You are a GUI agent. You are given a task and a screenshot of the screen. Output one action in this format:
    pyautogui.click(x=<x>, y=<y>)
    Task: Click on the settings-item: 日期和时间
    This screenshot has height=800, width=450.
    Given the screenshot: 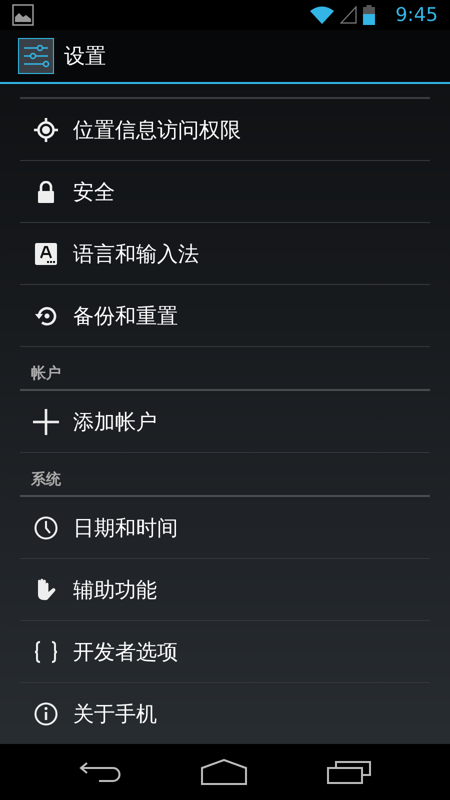 What is the action you would take?
    pyautogui.click(x=225, y=528)
    